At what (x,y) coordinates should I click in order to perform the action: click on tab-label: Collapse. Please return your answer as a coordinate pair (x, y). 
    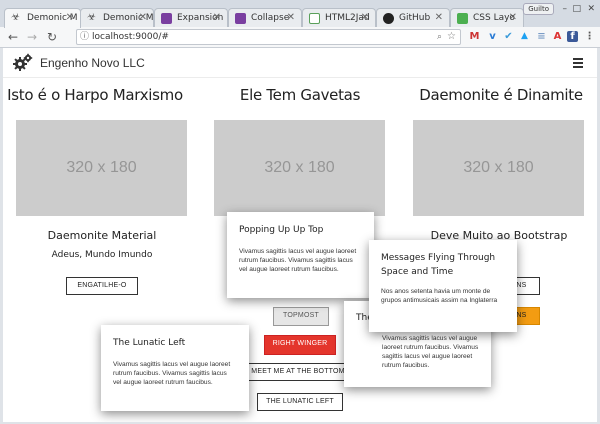
    Looking at the image, I should click on (270, 18).